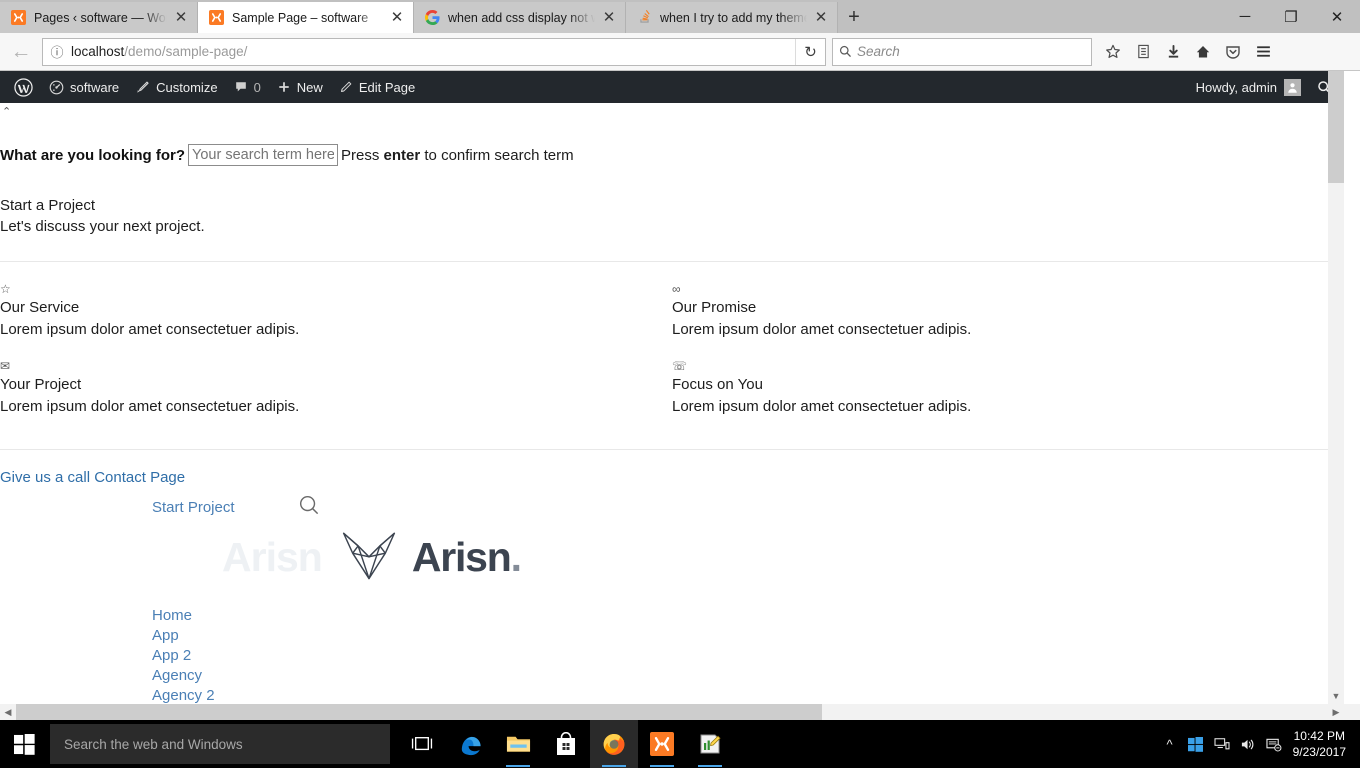 The height and width of the screenshot is (768, 1360). What do you see at coordinates (93, 155) in the screenshot?
I see `search-question: What are you looking for?` at bounding box center [93, 155].